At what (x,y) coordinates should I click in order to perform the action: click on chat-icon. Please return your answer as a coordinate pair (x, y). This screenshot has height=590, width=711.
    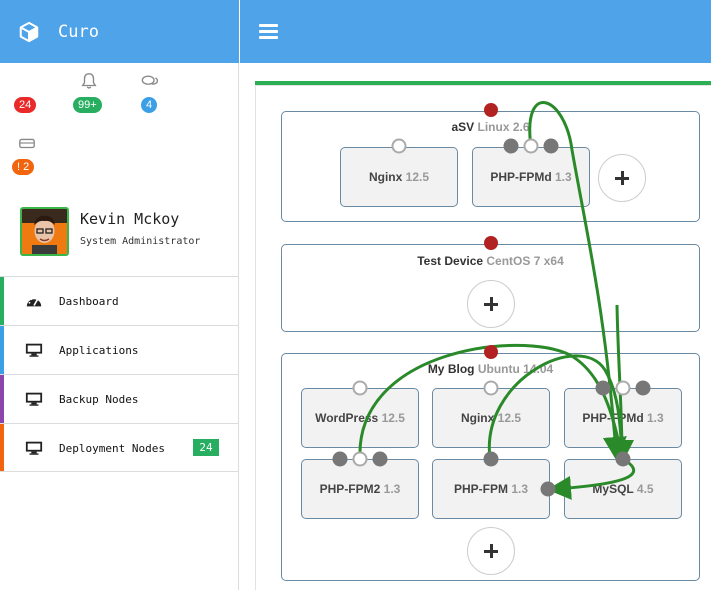
    Looking at the image, I should click on (150, 82).